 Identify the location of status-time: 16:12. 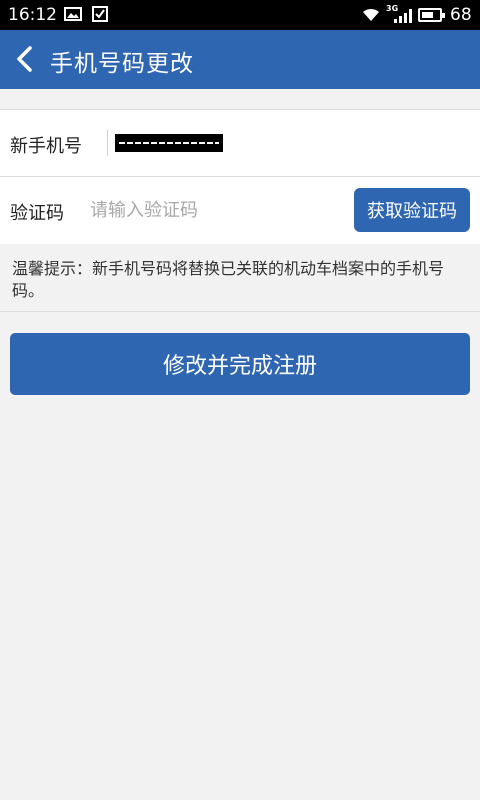
(32, 15).